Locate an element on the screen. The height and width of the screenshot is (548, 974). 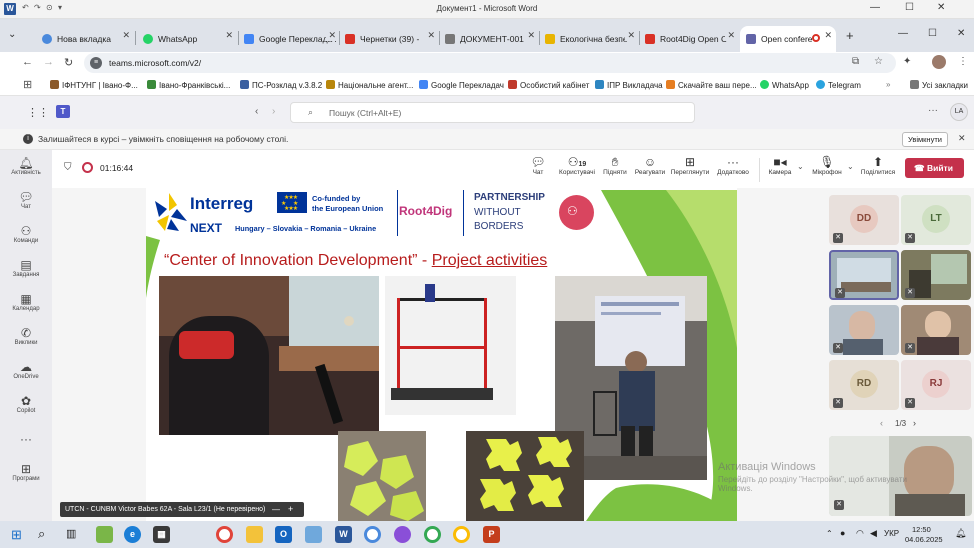
extensions-icon: ✦ is located at coordinates (907, 61).